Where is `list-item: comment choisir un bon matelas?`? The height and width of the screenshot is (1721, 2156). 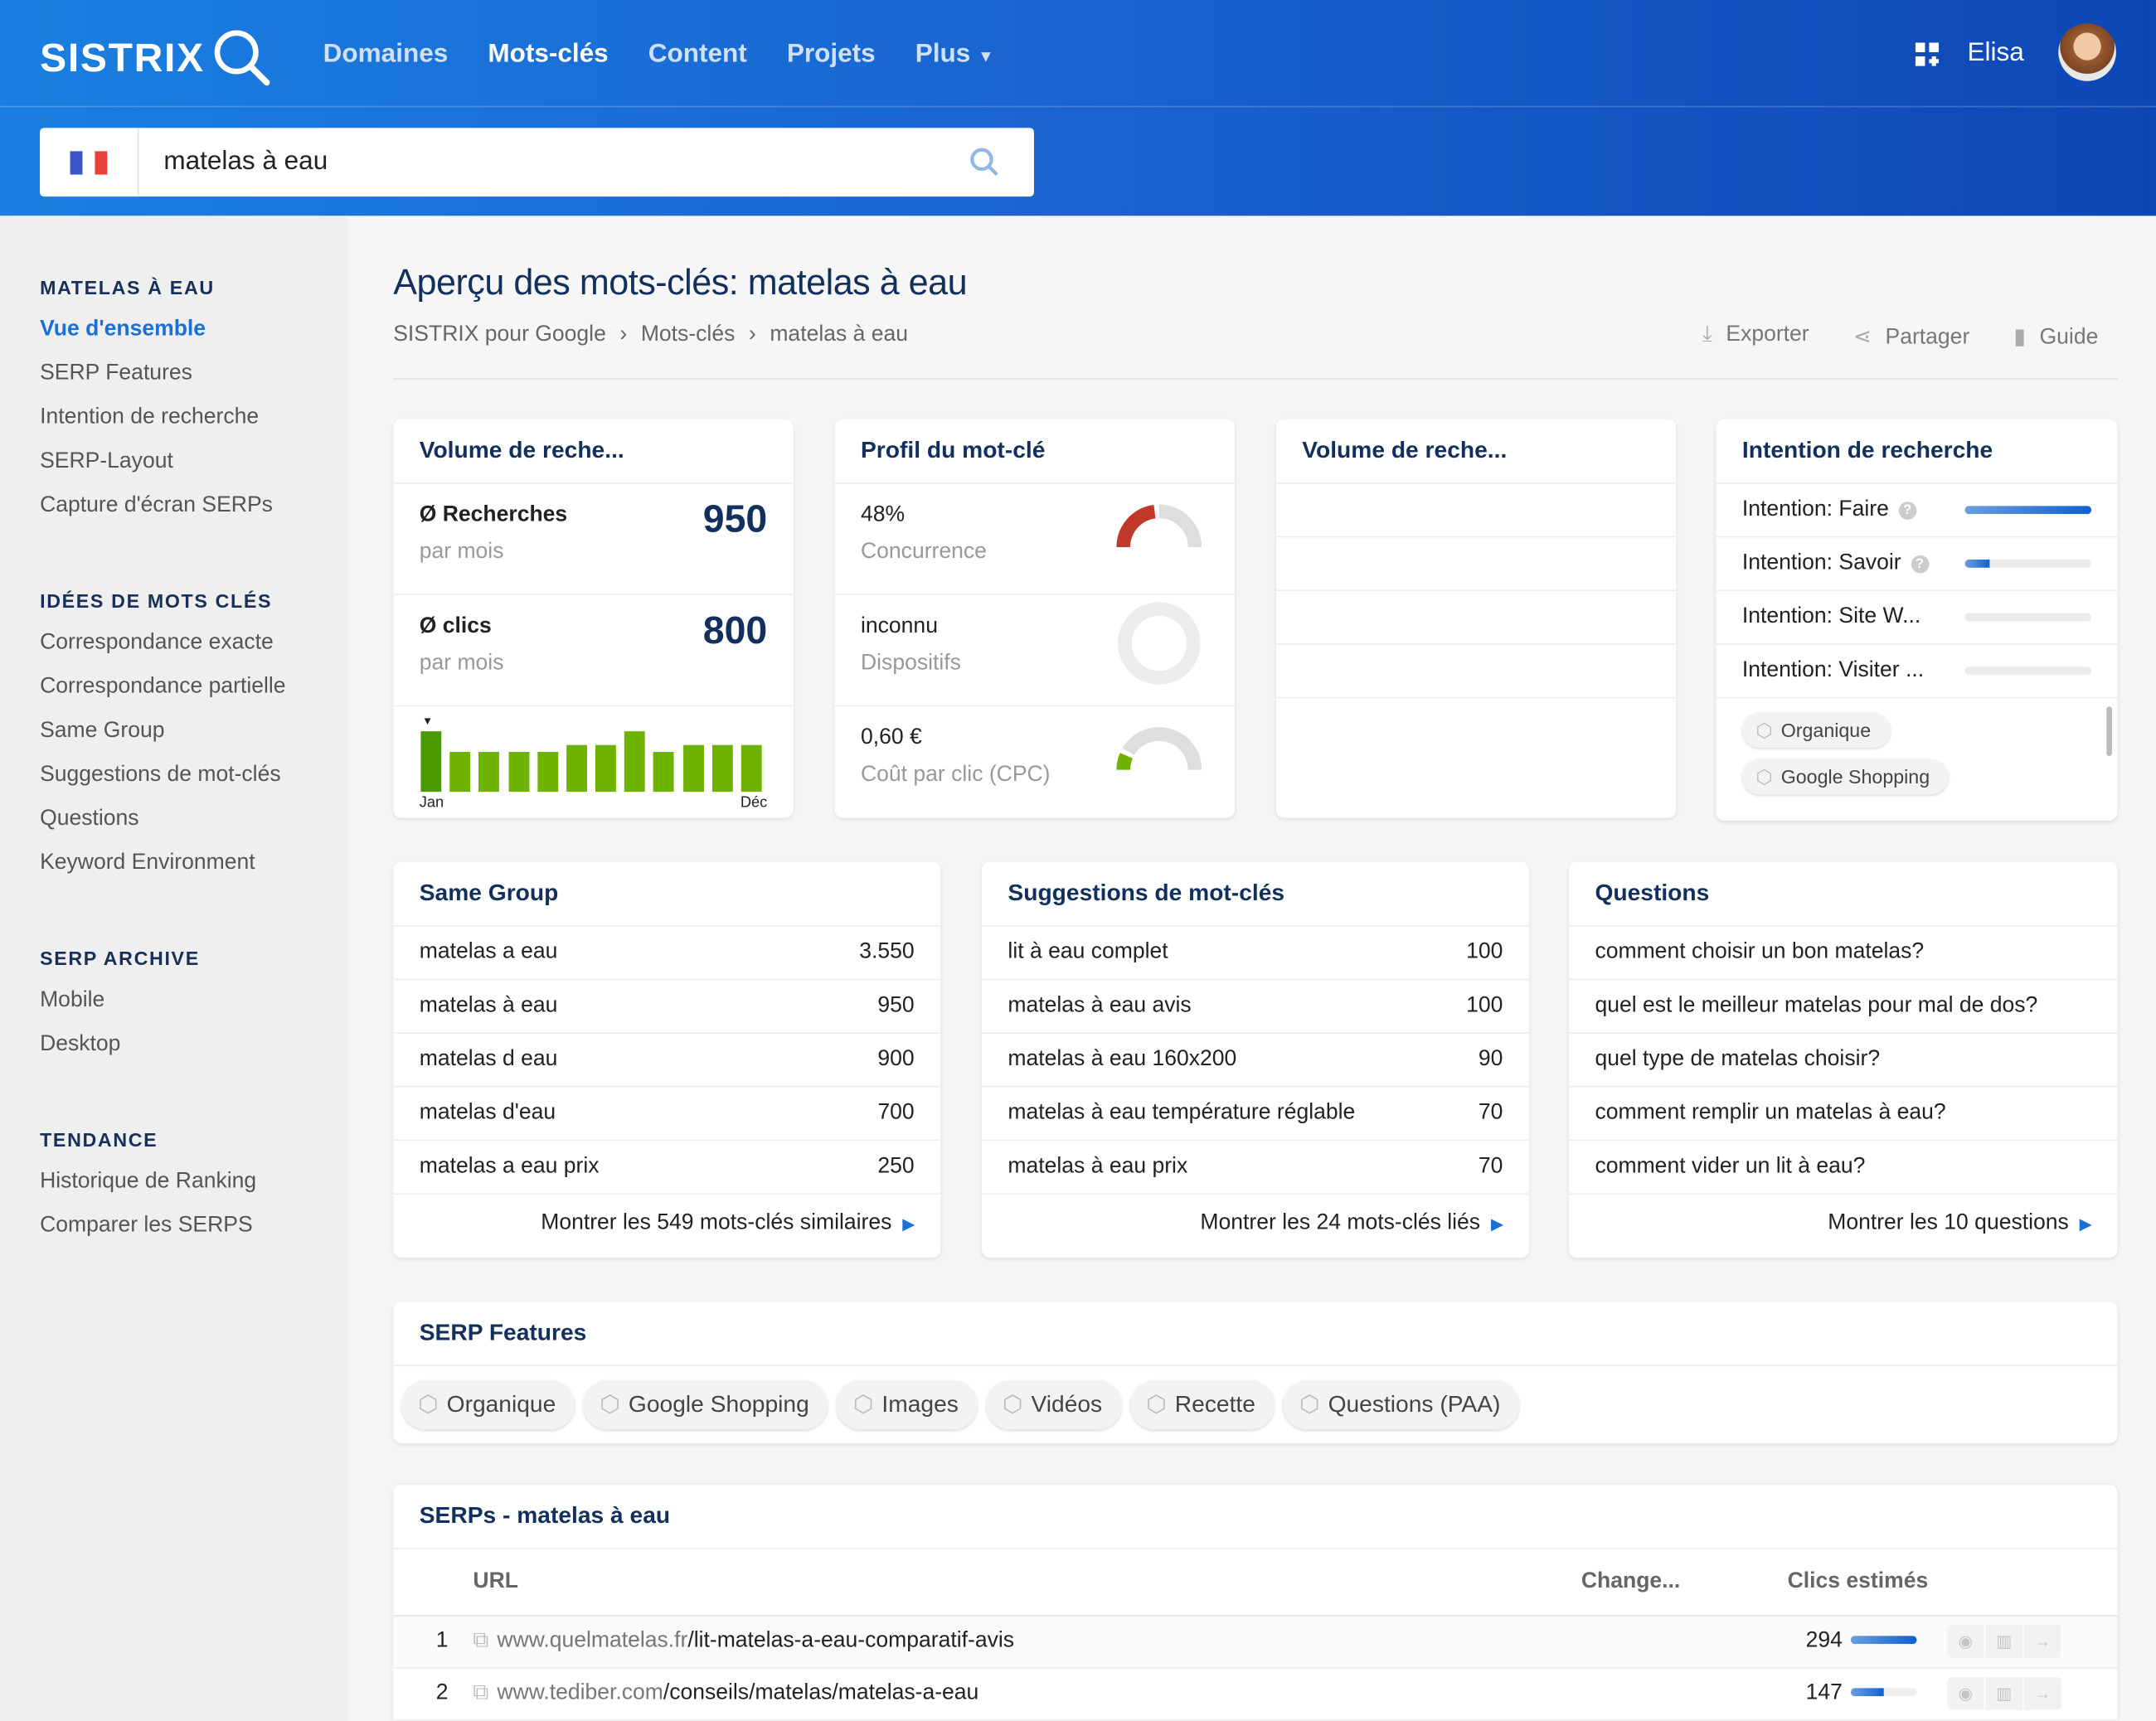
list-item: comment choisir un bon matelas? is located at coordinates (1843, 954).